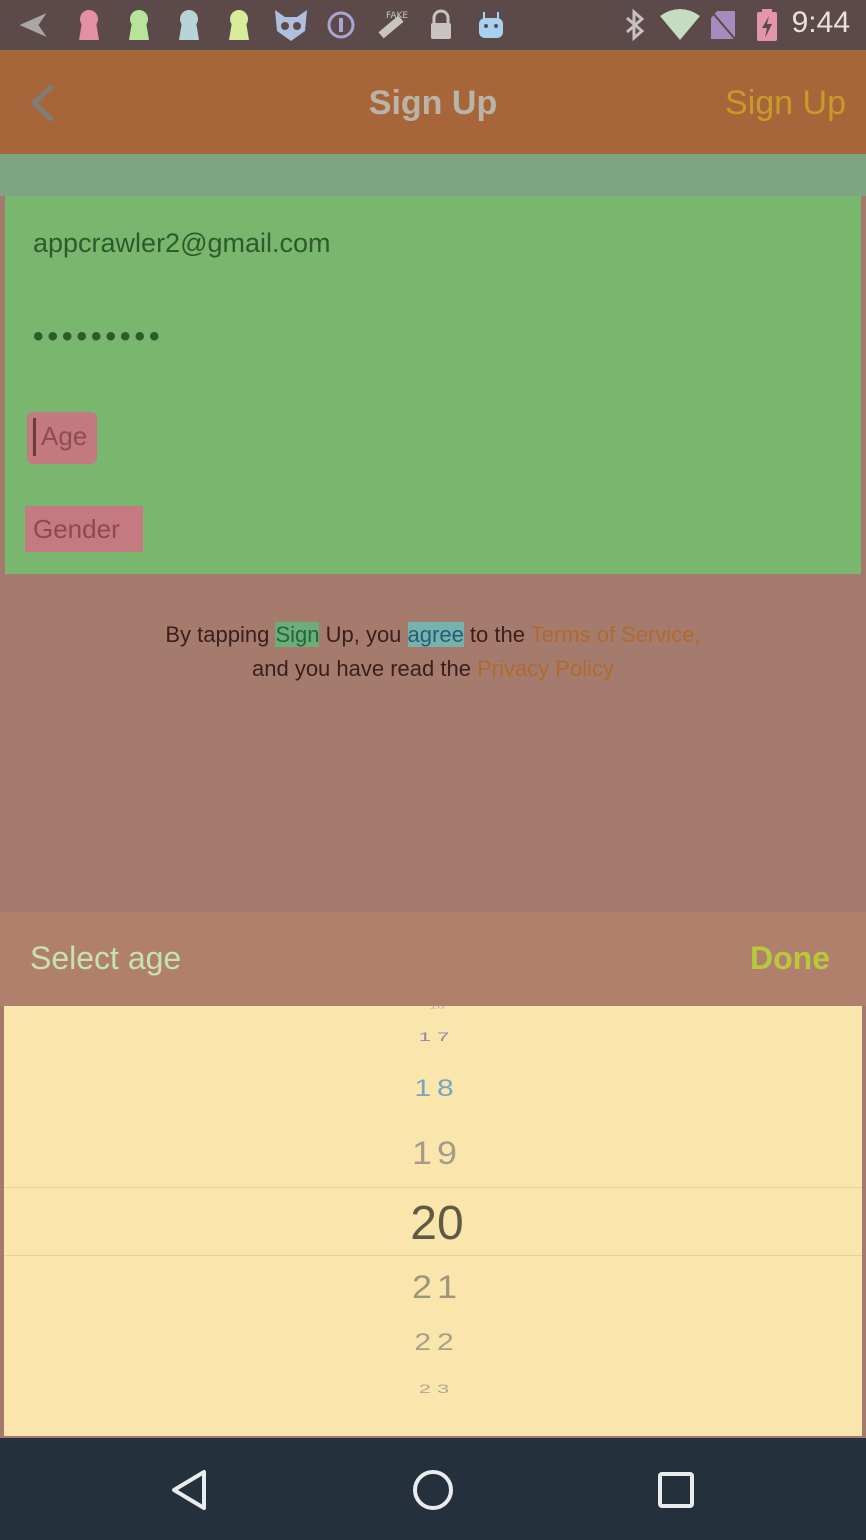  What do you see at coordinates (397, 16) in the screenshot?
I see `svg-text: FAKE` at bounding box center [397, 16].